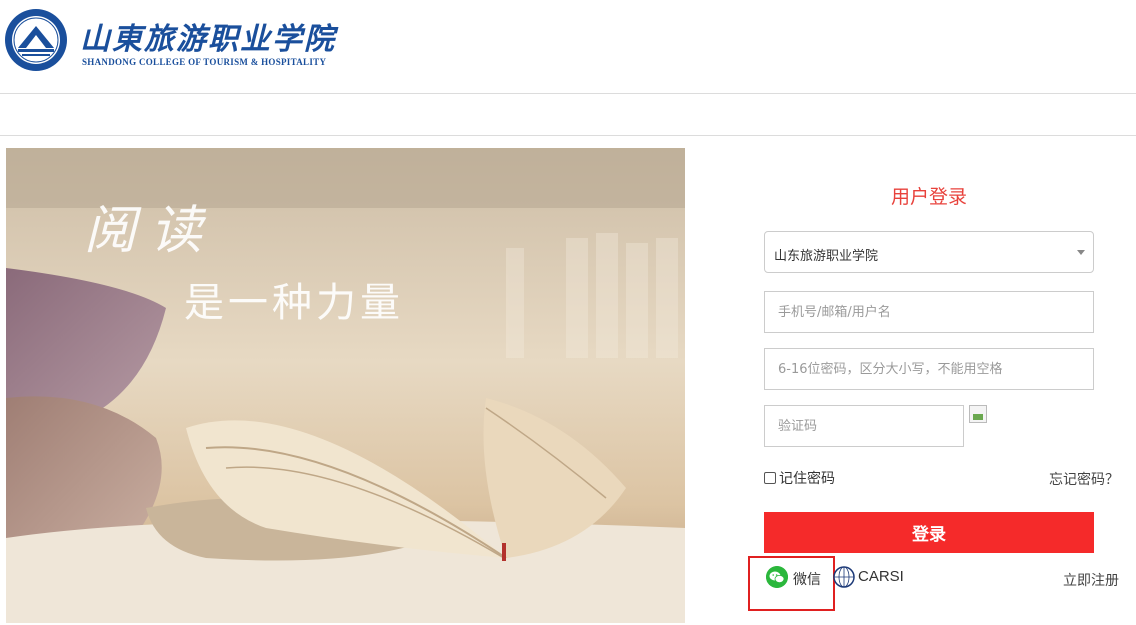 This screenshot has width=1136, height=625. Describe the element at coordinates (864, 426) in the screenshot. I see `captcha-input` at that location.